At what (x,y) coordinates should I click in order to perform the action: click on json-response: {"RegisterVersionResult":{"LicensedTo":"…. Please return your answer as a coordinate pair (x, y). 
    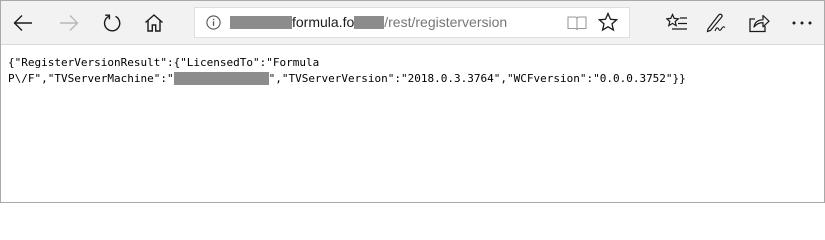
    Looking at the image, I should click on (408, 71).